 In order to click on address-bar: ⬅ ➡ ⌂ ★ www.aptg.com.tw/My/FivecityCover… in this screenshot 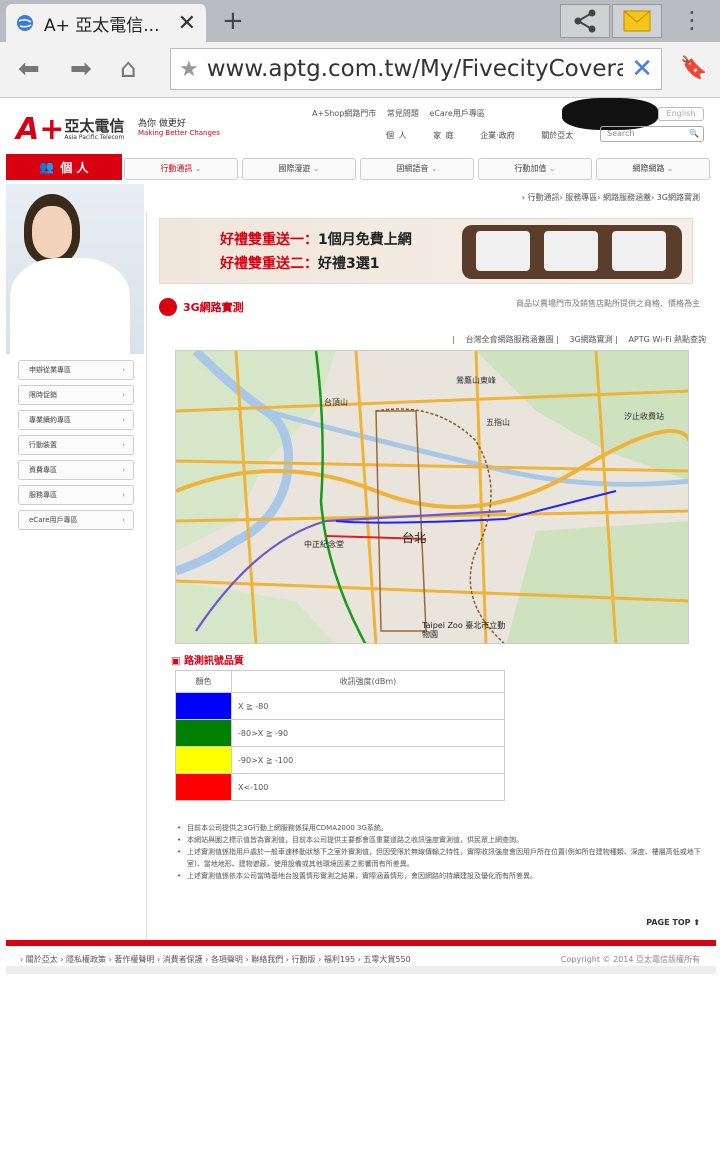, I will do `click(360, 70)`.